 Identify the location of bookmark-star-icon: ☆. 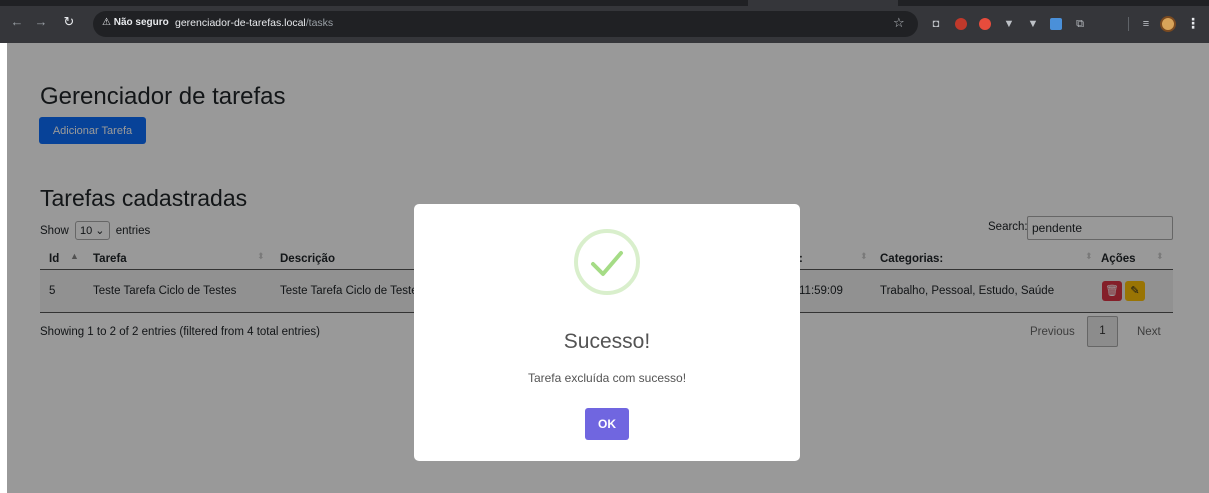
(899, 23).